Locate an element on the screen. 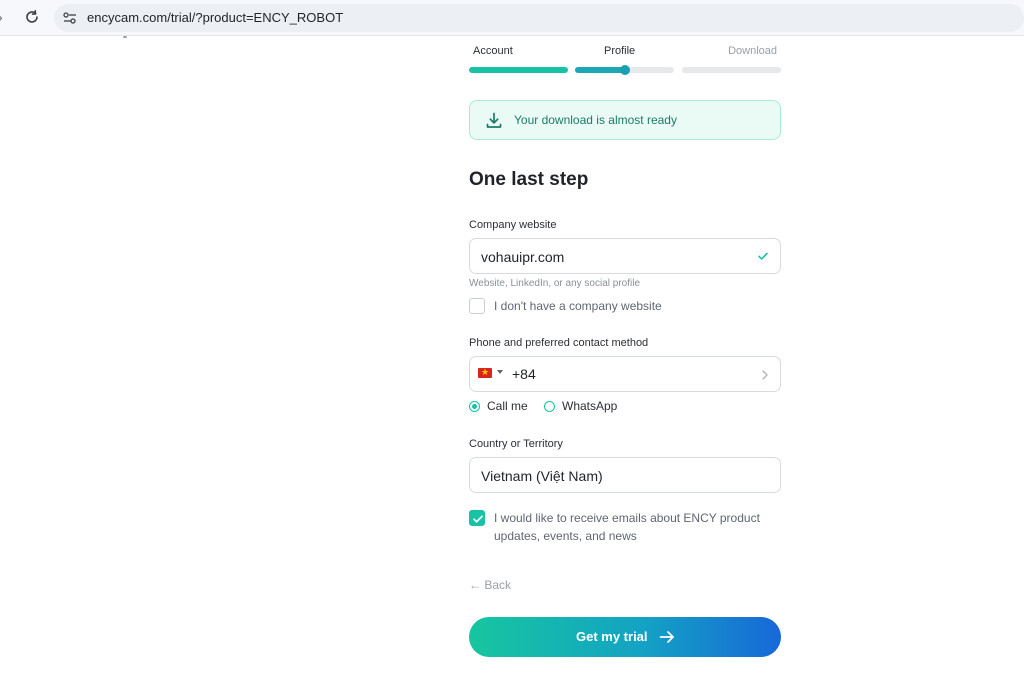 This screenshot has height=686, width=1024. chevron-right-icon is located at coordinates (765, 375).